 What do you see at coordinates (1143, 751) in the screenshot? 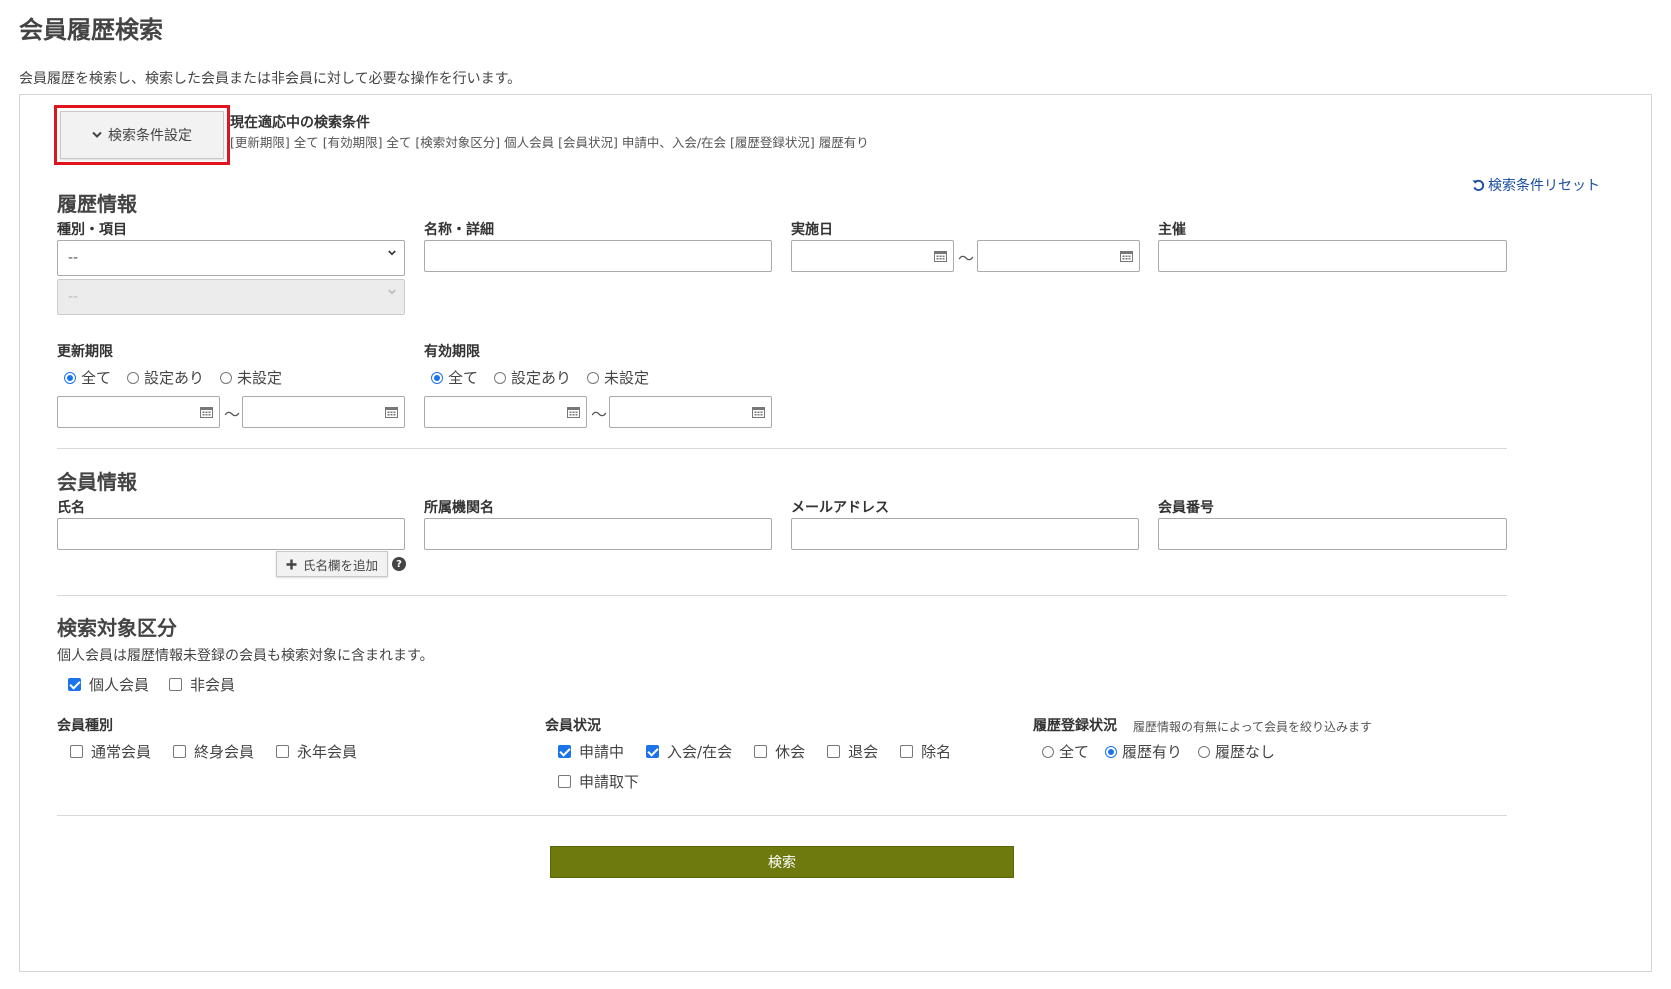
I see `registration-option-with-history: 履歴有り` at bounding box center [1143, 751].